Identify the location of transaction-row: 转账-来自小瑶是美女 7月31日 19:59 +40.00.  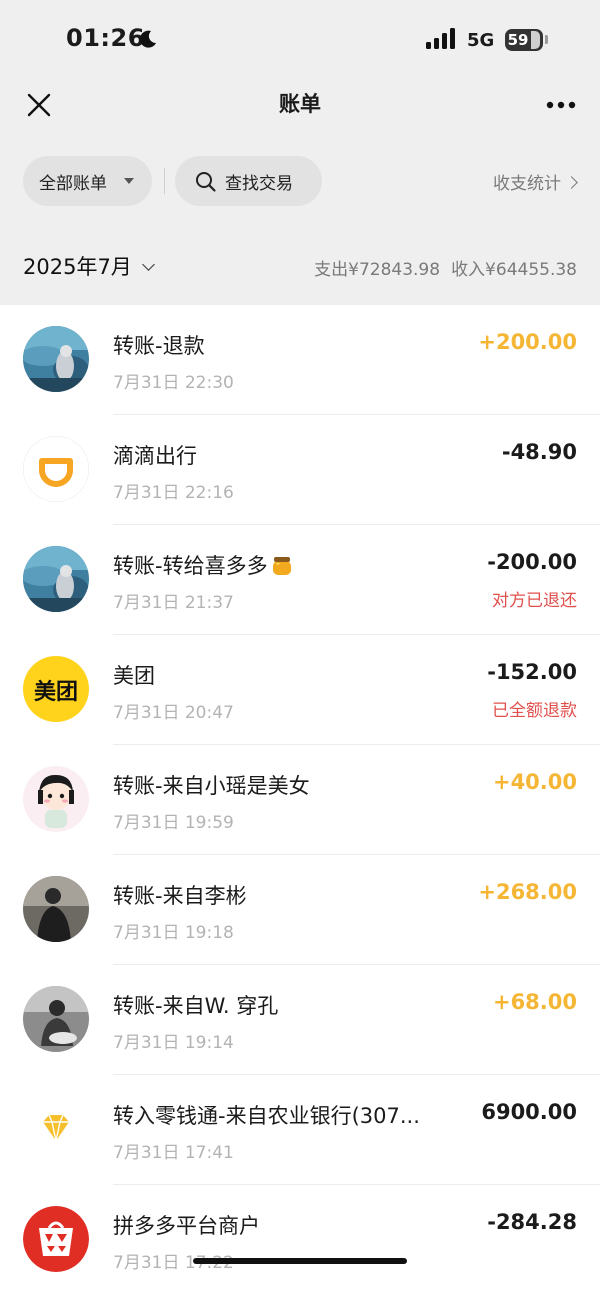
(300, 800).